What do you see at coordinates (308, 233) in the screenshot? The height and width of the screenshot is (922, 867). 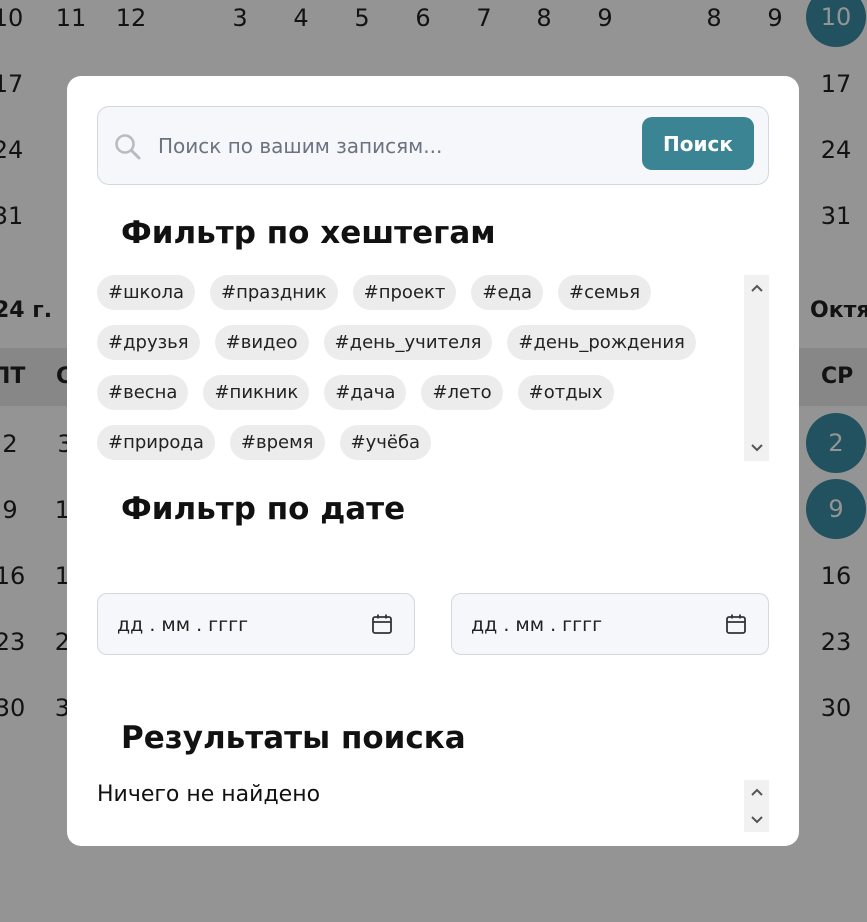 I see `hashtag-filter-title: Фильтр по хештегам` at bounding box center [308, 233].